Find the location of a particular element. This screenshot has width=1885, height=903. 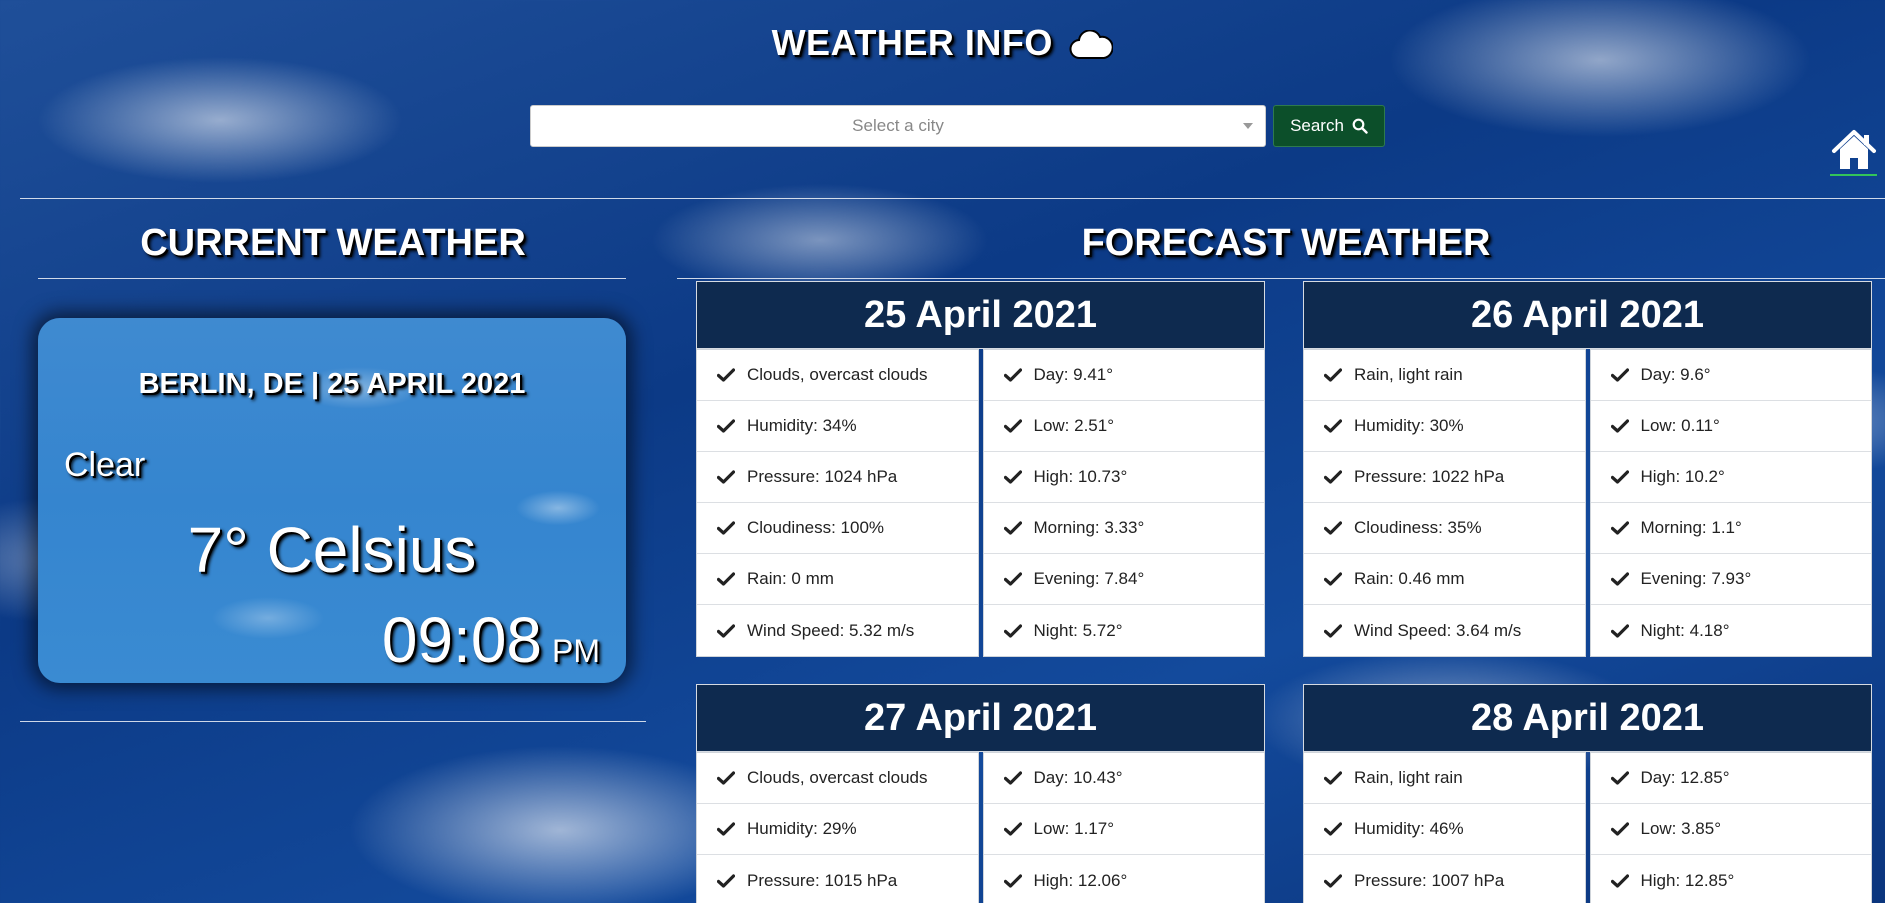

forecast-detail-item: Pressure: 1015 hPa is located at coordinates (837, 879).